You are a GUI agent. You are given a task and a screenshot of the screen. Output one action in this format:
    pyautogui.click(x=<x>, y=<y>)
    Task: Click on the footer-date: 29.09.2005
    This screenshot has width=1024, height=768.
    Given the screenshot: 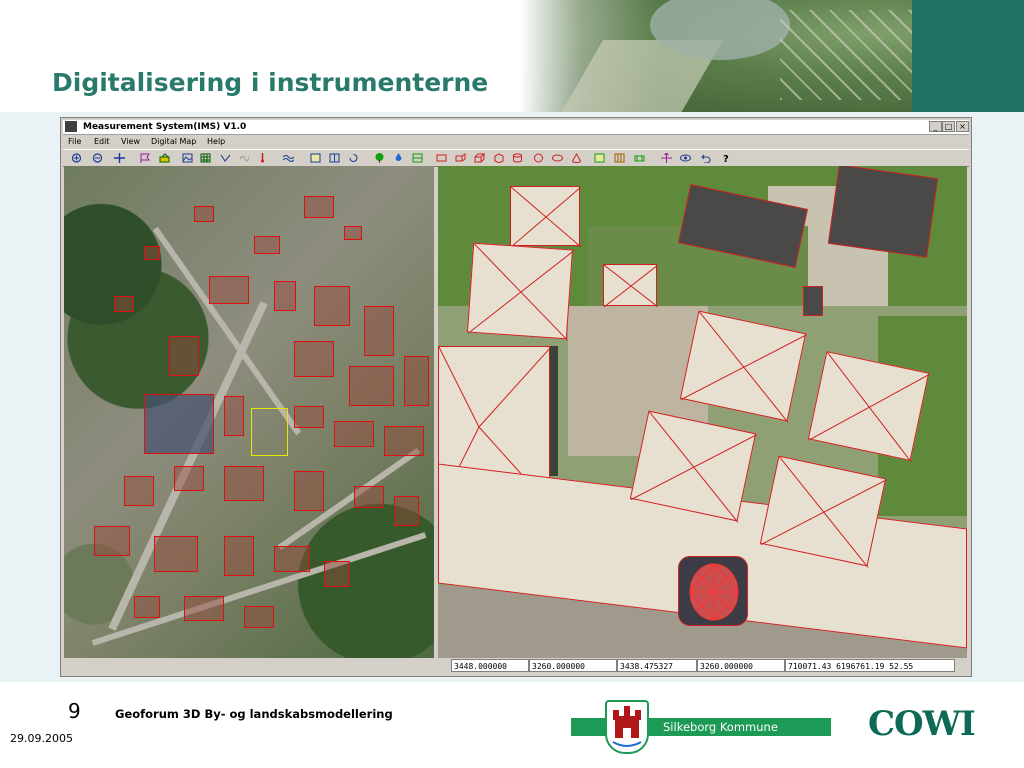 What is the action you would take?
    pyautogui.click(x=41, y=738)
    